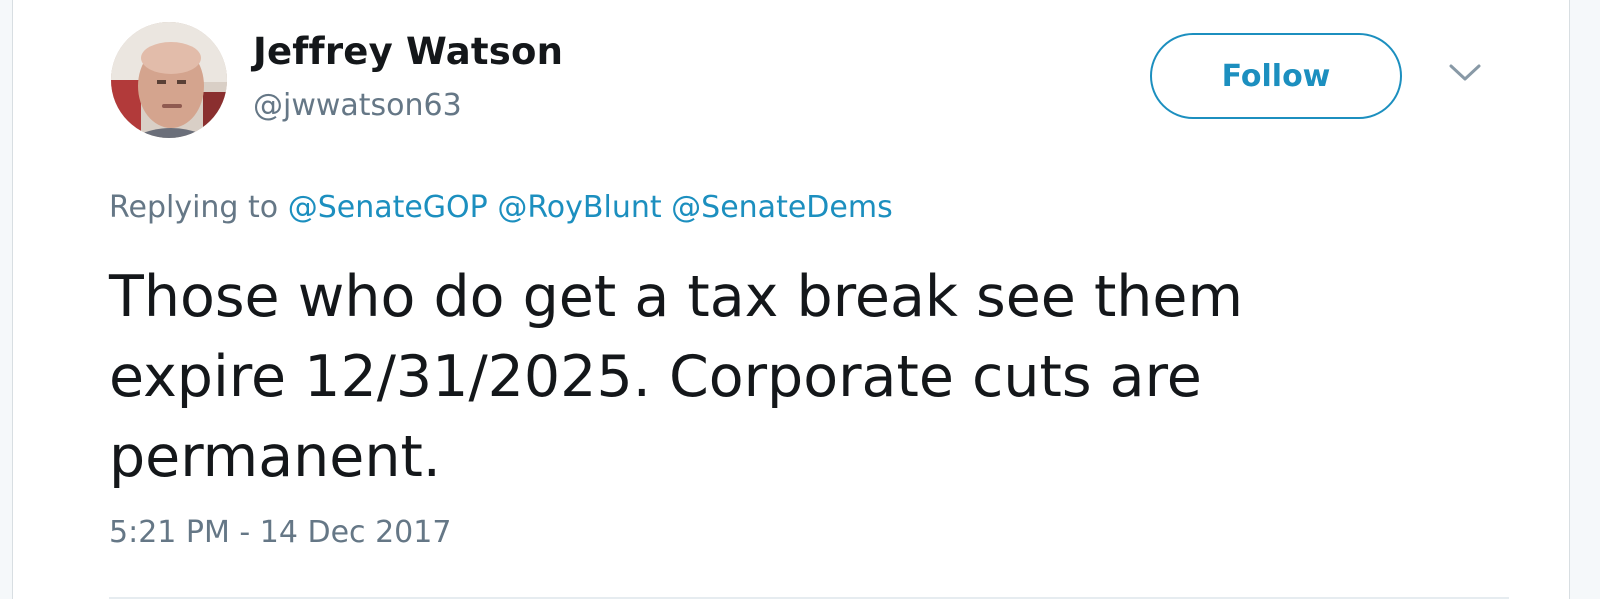  What do you see at coordinates (280, 532) in the screenshot?
I see `tweet-timestamp: 5:21 PM - 14 Dec 2017` at bounding box center [280, 532].